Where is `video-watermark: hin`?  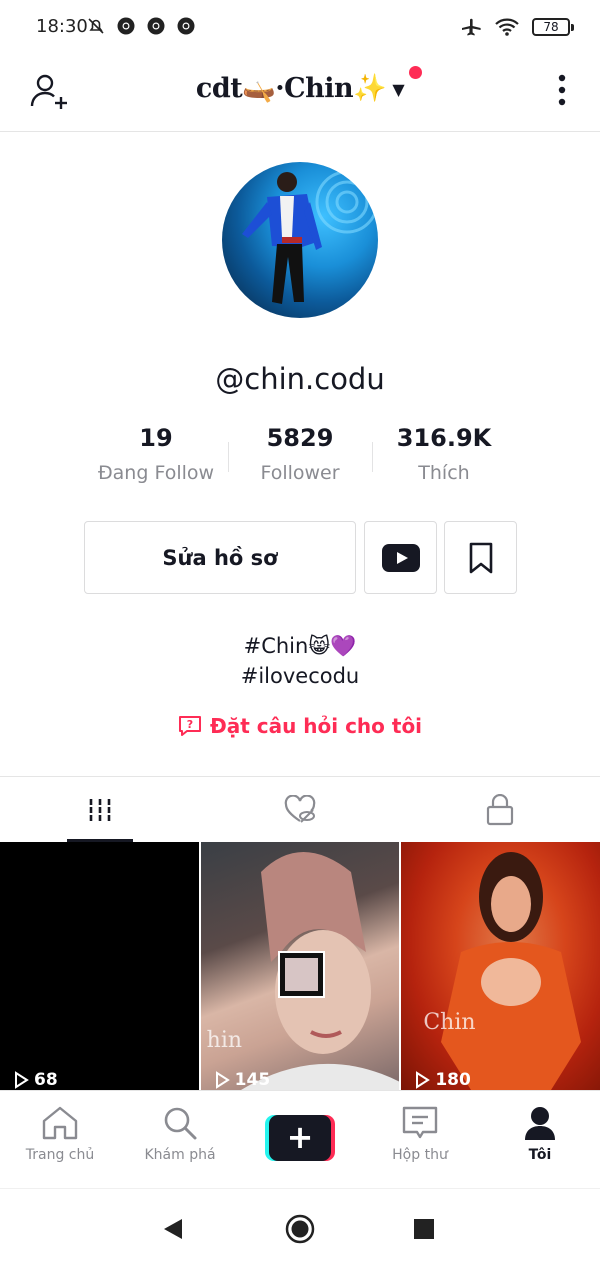
video-watermark: hin is located at coordinates (224, 1040).